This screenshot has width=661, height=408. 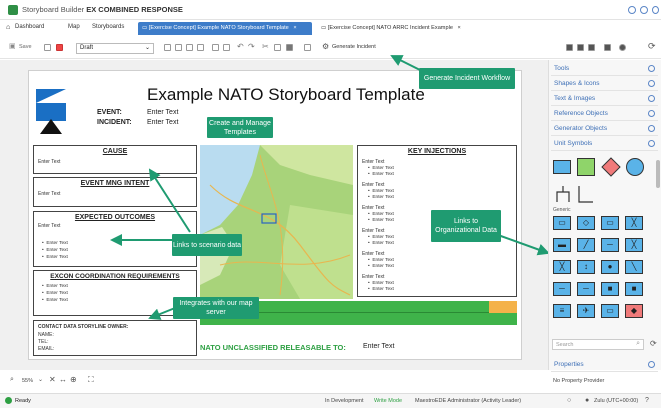 I want to click on callout-generate-incident: Generate Incident Workflow, so click(x=467, y=78).